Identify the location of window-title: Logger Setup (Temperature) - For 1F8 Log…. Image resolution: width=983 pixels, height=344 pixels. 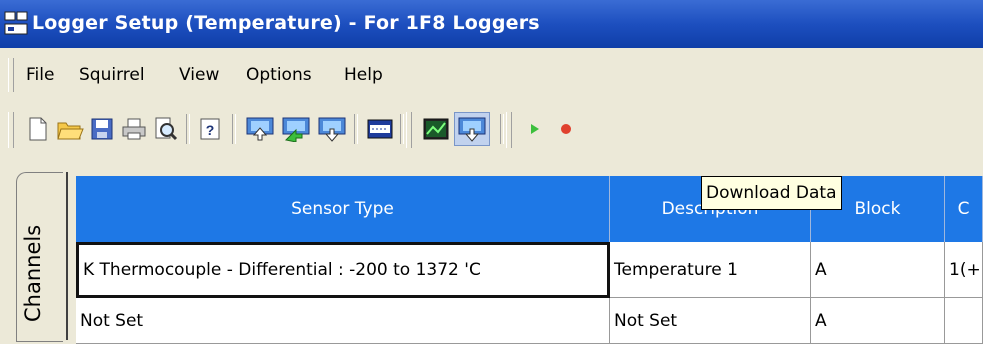
(286, 23).